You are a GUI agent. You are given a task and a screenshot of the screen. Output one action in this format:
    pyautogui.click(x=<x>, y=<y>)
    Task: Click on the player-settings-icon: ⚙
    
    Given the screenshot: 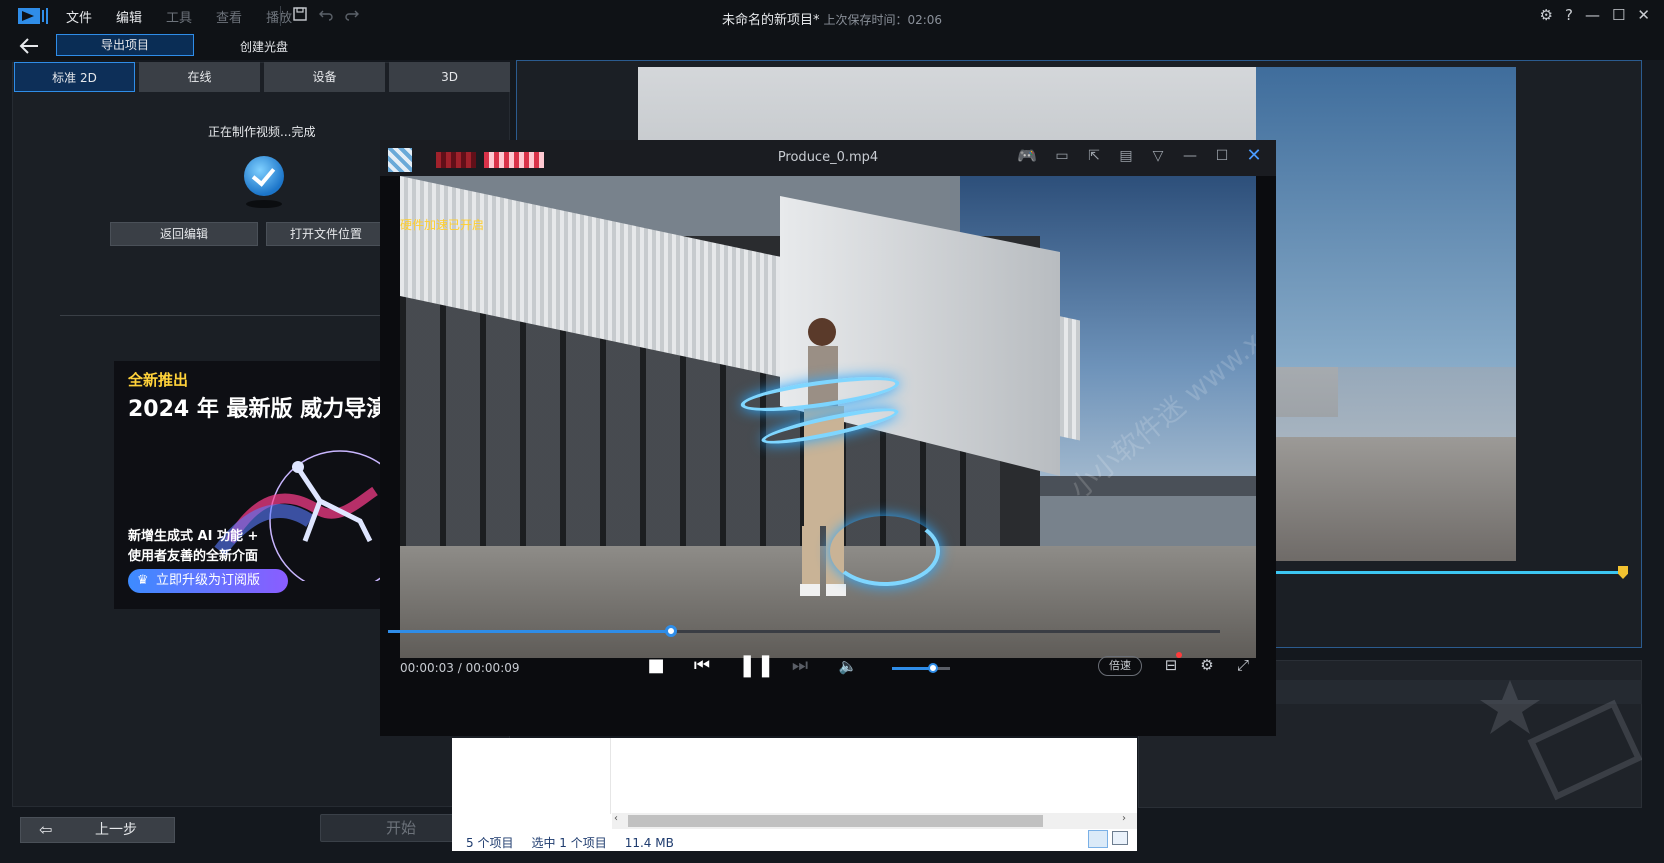 What is the action you would take?
    pyautogui.click(x=1207, y=665)
    